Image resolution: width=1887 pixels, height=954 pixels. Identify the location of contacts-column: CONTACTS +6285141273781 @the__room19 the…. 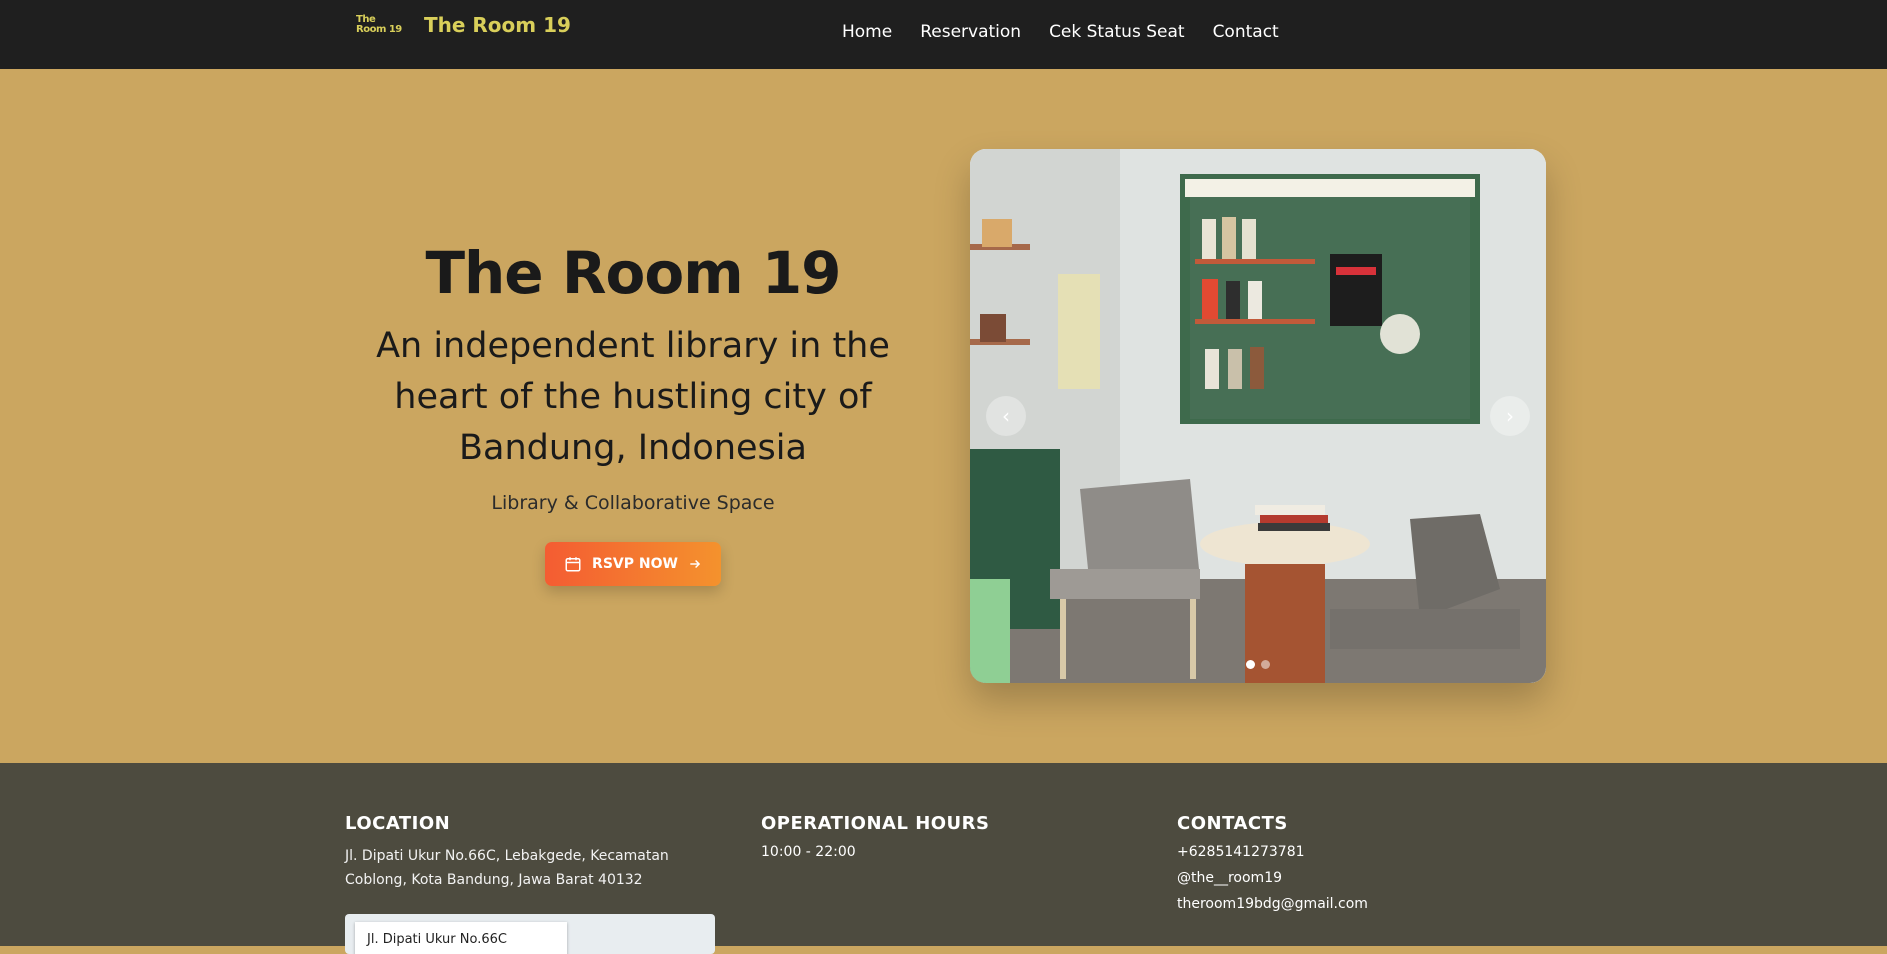
(1367, 862).